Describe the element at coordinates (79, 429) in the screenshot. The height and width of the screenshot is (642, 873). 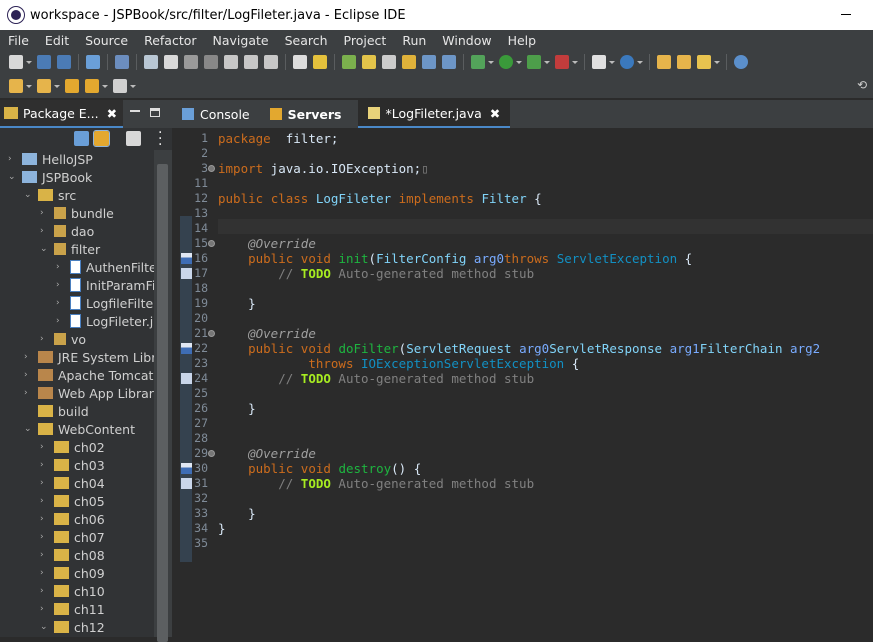
I see `tree-item: ⌄ WebContent` at that location.